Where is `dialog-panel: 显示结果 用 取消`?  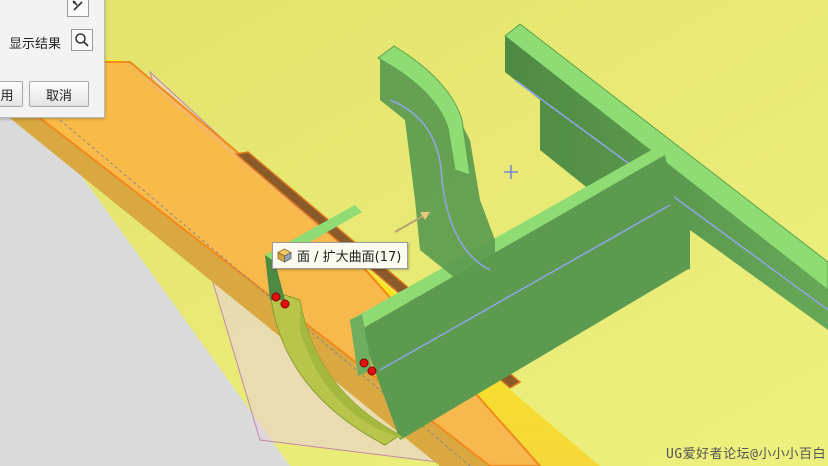 dialog-panel: 显示结果 用 取消 is located at coordinates (52, 59).